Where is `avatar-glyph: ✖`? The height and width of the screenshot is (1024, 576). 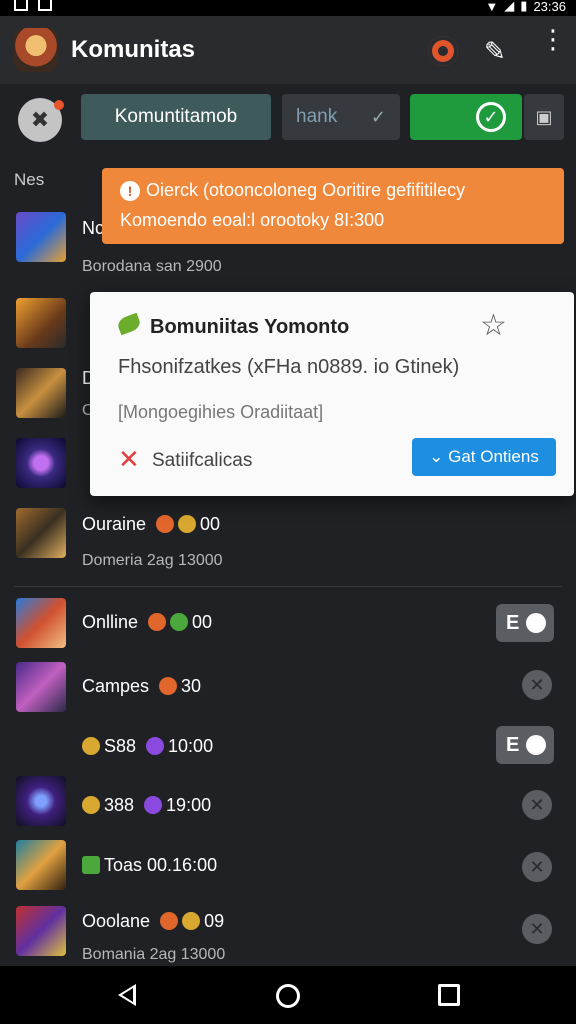 avatar-glyph: ✖ is located at coordinates (40, 119).